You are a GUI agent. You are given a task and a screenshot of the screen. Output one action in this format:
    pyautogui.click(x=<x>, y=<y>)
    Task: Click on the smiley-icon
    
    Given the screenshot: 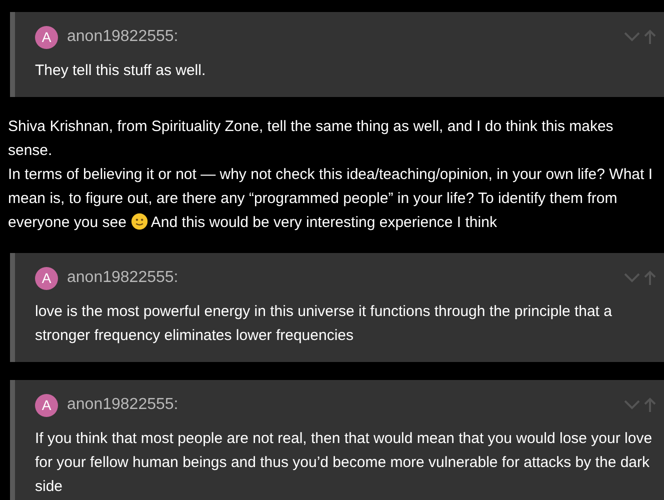 What is the action you would take?
    pyautogui.click(x=139, y=221)
    